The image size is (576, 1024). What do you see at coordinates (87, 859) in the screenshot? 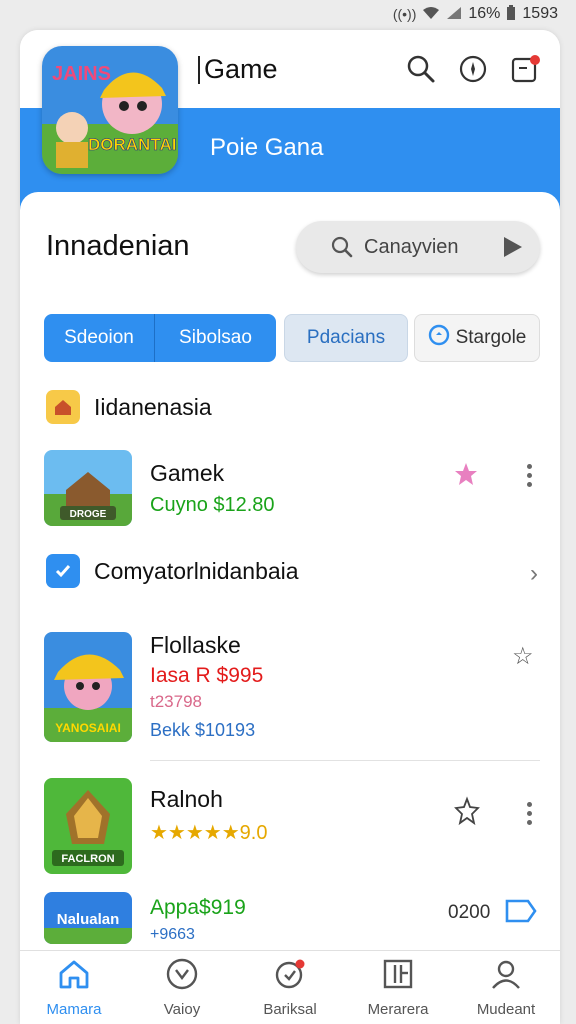
I see `svg-text: FACLRON` at bounding box center [87, 859].